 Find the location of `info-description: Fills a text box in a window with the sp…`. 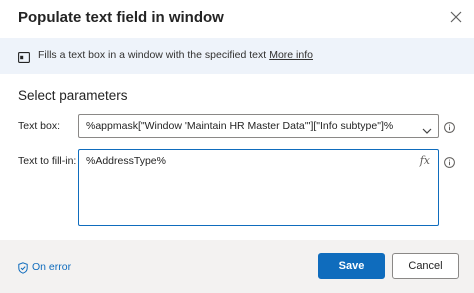

info-description: Fills a text box in a window with the sp… is located at coordinates (175, 55).